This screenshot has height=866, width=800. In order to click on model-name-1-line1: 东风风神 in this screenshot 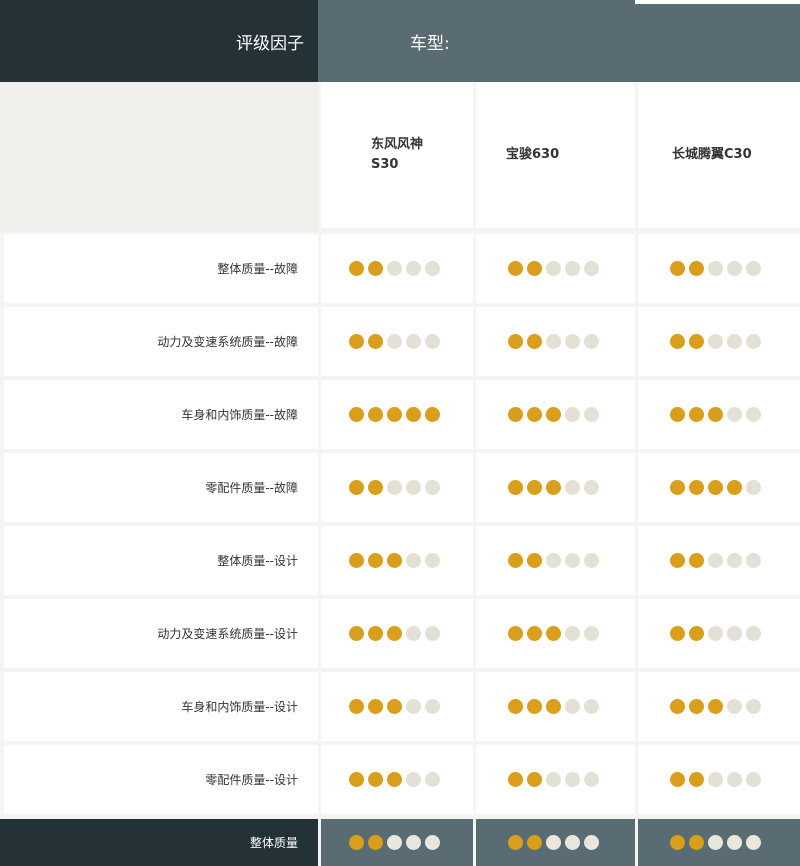, I will do `click(397, 144)`.